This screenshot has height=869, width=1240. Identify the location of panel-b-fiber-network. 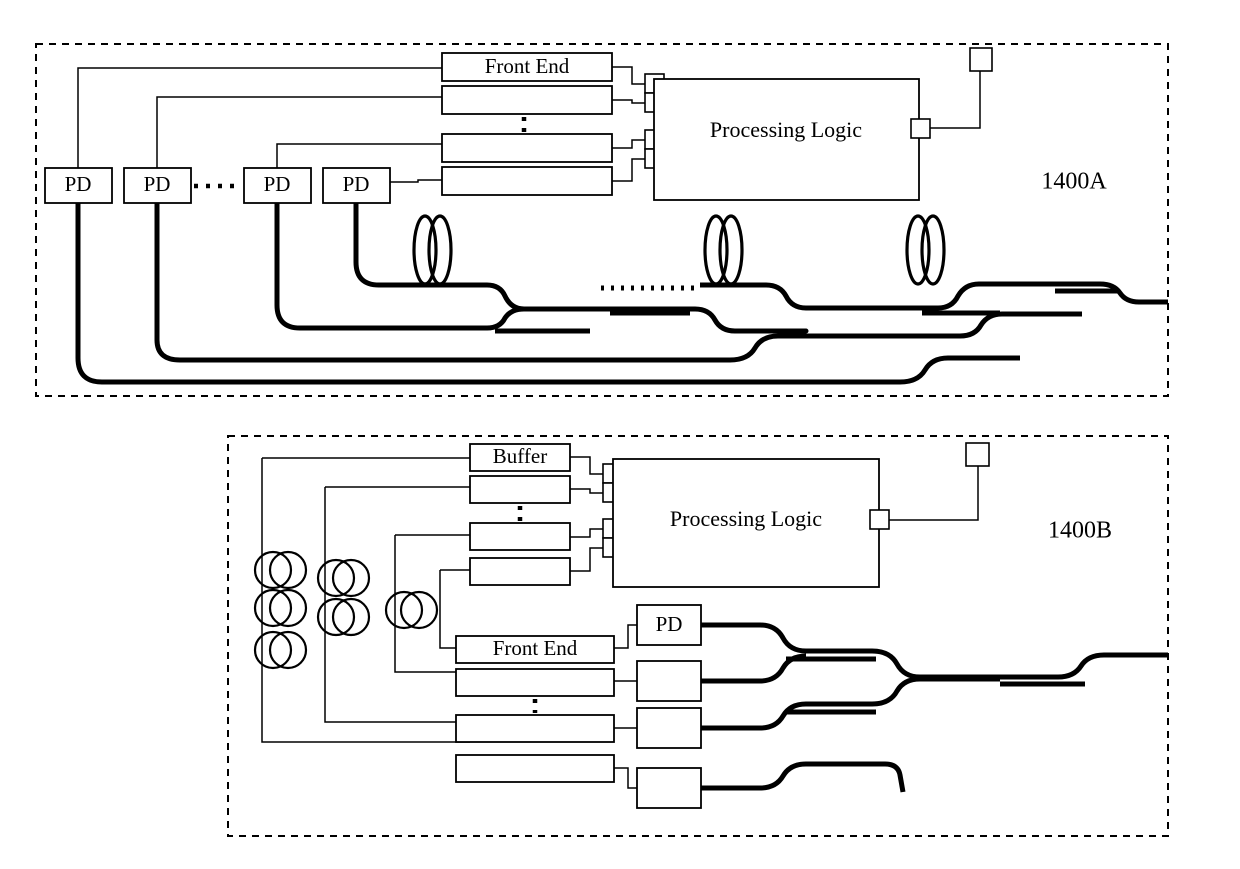
(934, 707).